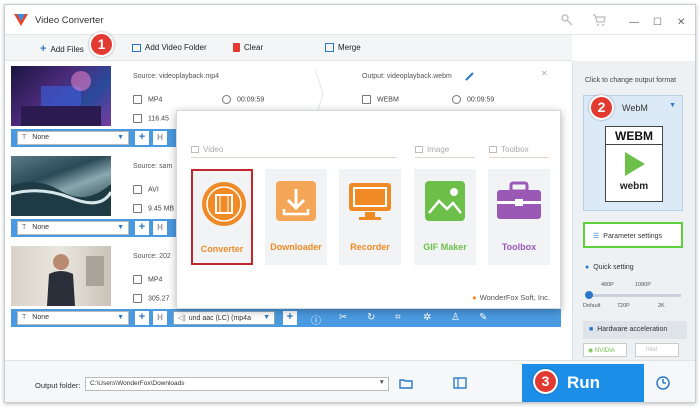  Describe the element at coordinates (445, 201) in the screenshot. I see `image-icon` at that location.